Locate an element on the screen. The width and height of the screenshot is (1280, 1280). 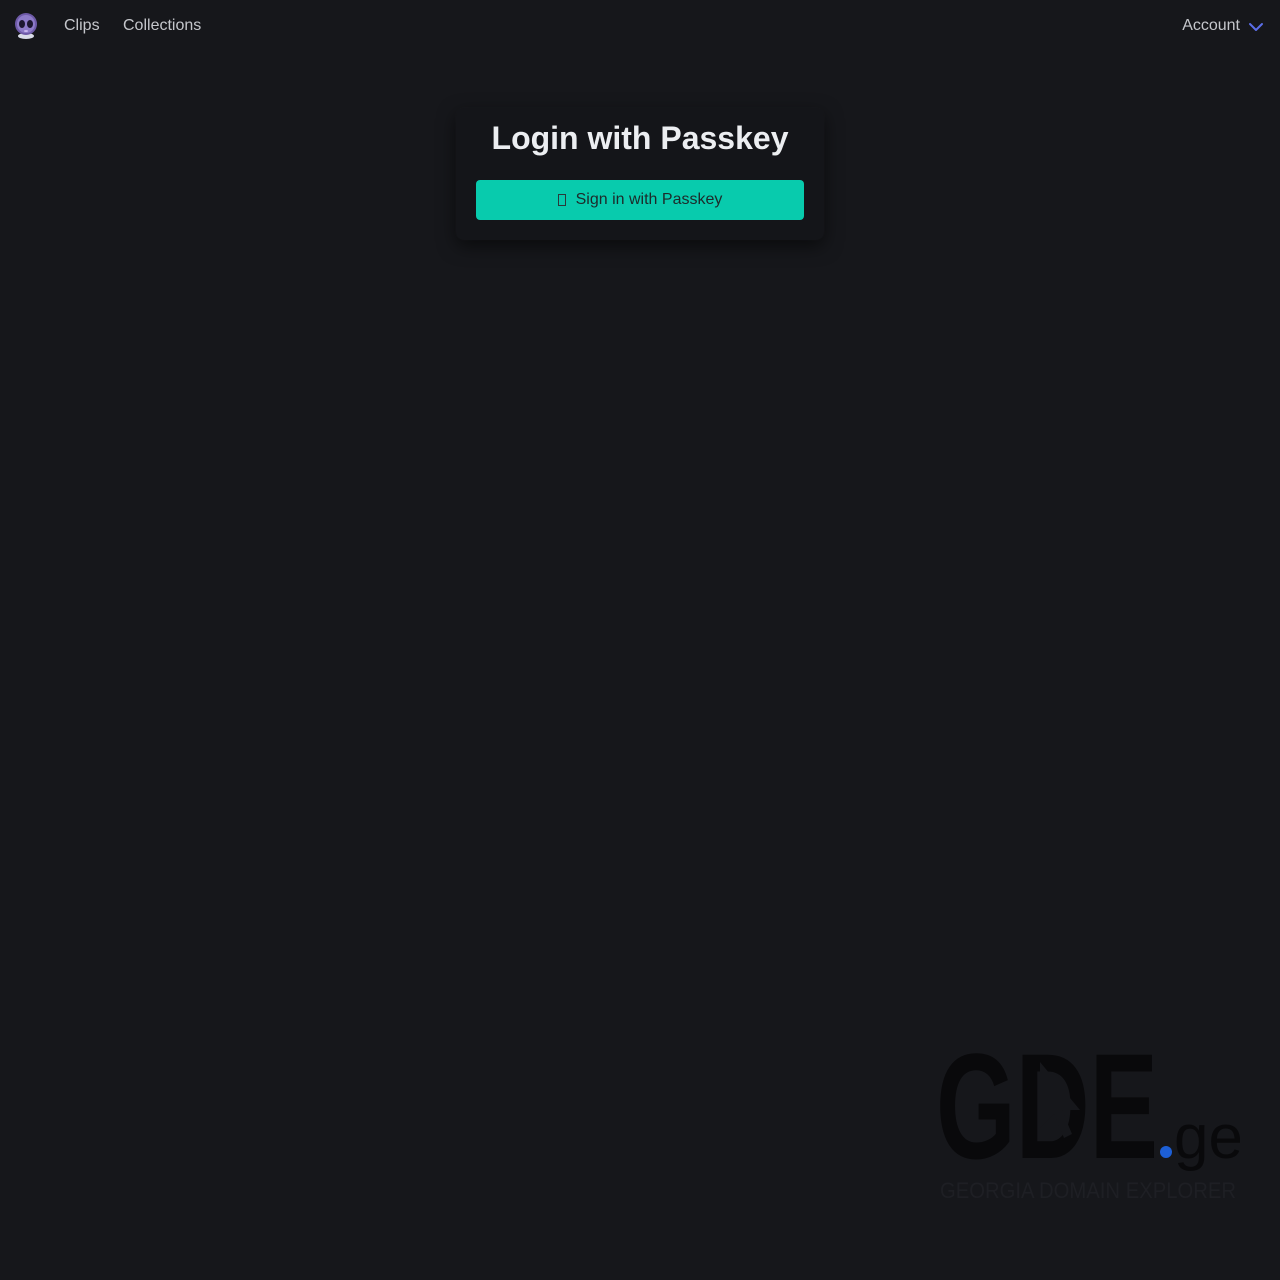
dot-icon is located at coordinates (1166, 1152).